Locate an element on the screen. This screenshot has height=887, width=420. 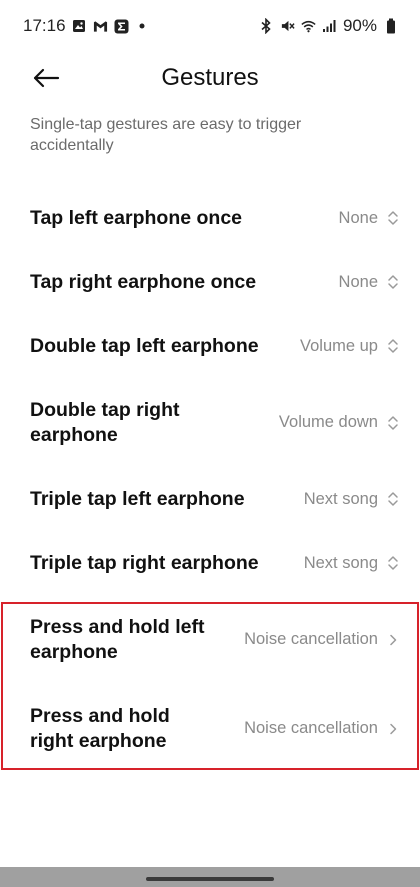
battery-icon is located at coordinates (390, 26).